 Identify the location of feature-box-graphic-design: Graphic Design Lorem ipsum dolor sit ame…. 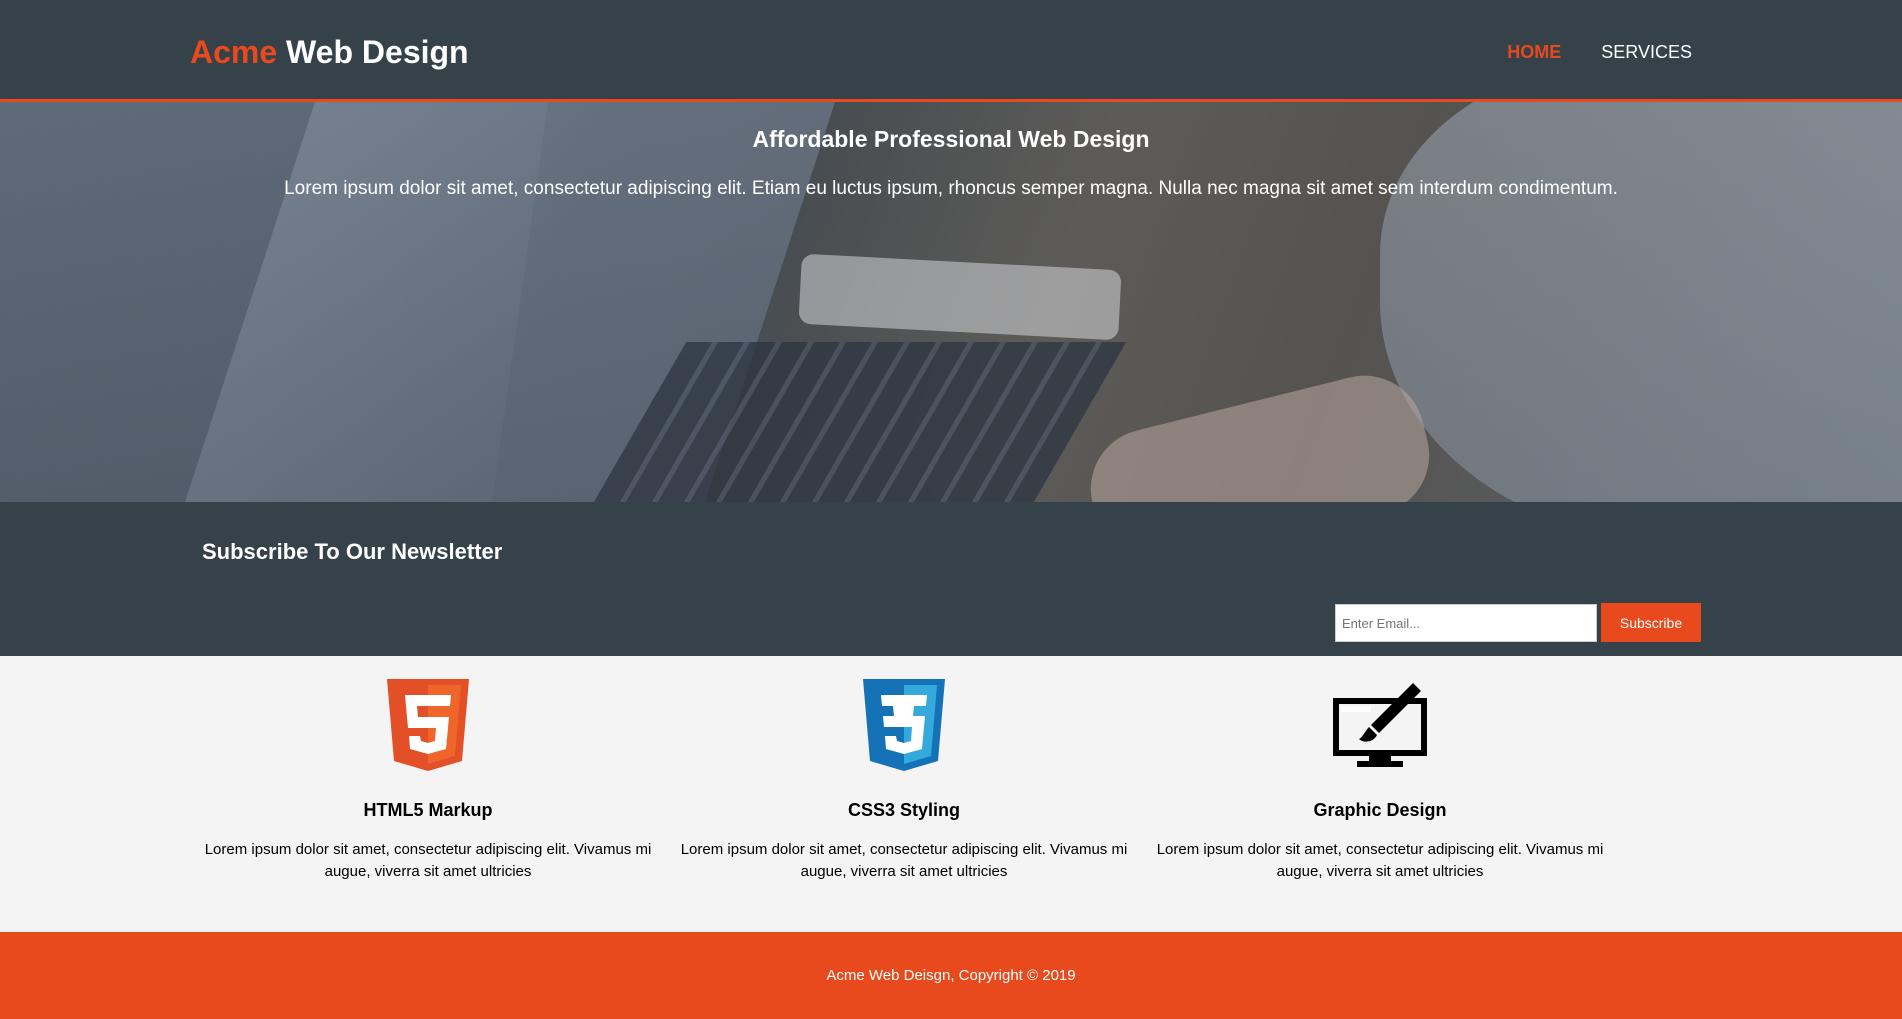
(1380, 776).